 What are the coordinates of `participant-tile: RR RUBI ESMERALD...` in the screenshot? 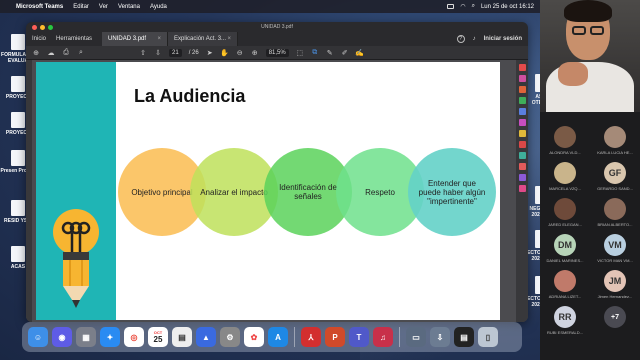 It's located at (565, 320).